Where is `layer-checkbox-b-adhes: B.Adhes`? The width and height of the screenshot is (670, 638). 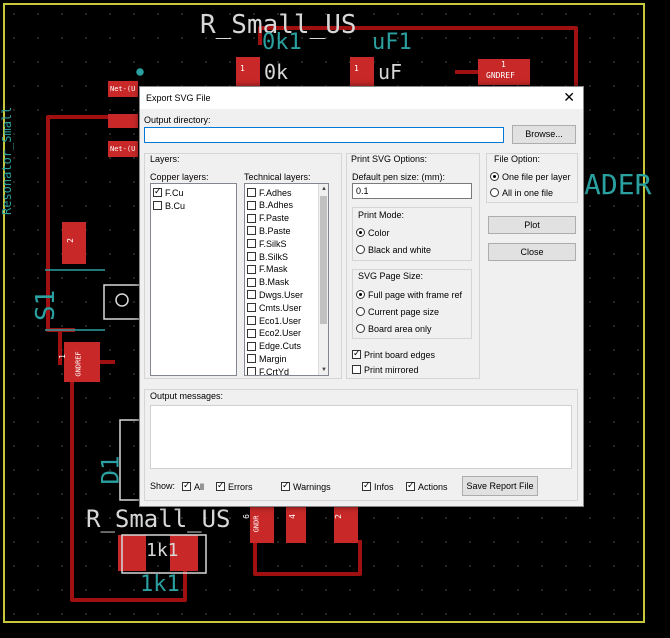
layer-checkbox-b-adhes: B.Adhes is located at coordinates (270, 205).